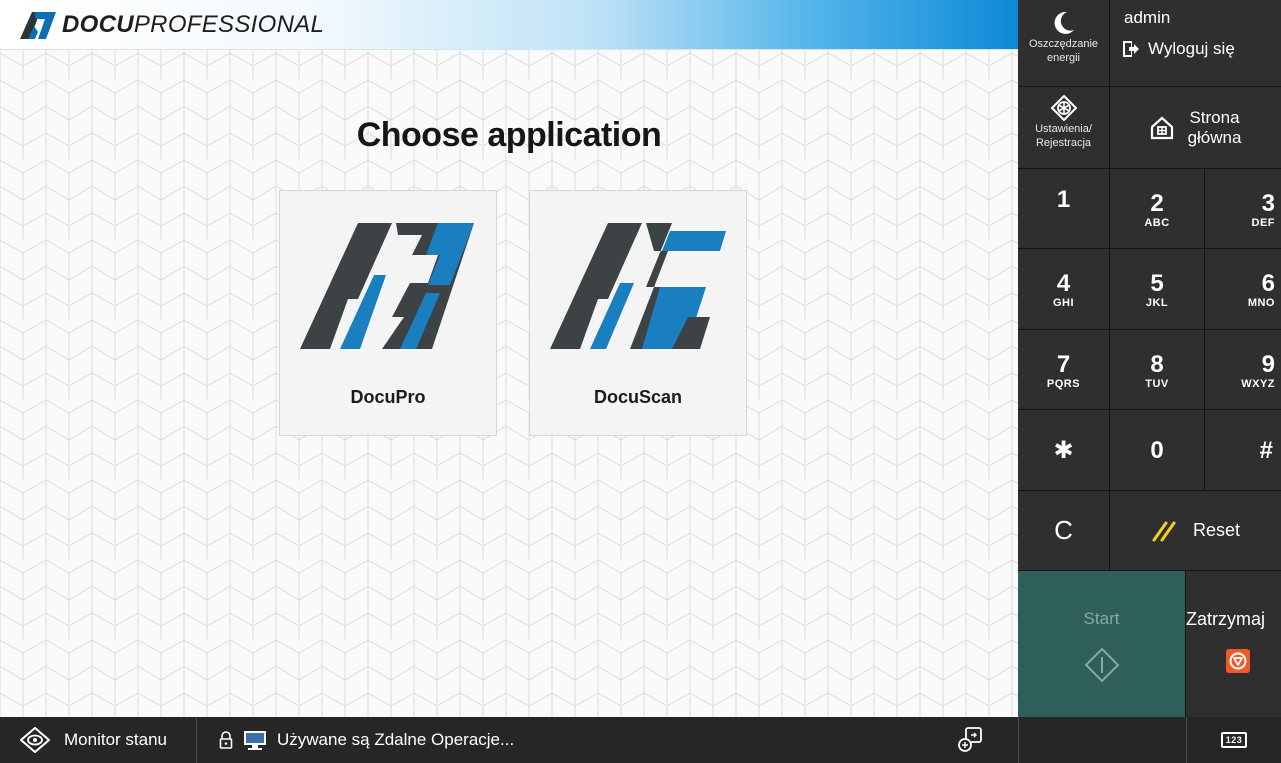 This screenshot has height=763, width=1281. Describe the element at coordinates (1063, 108) in the screenshot. I see `settings-icon` at that location.